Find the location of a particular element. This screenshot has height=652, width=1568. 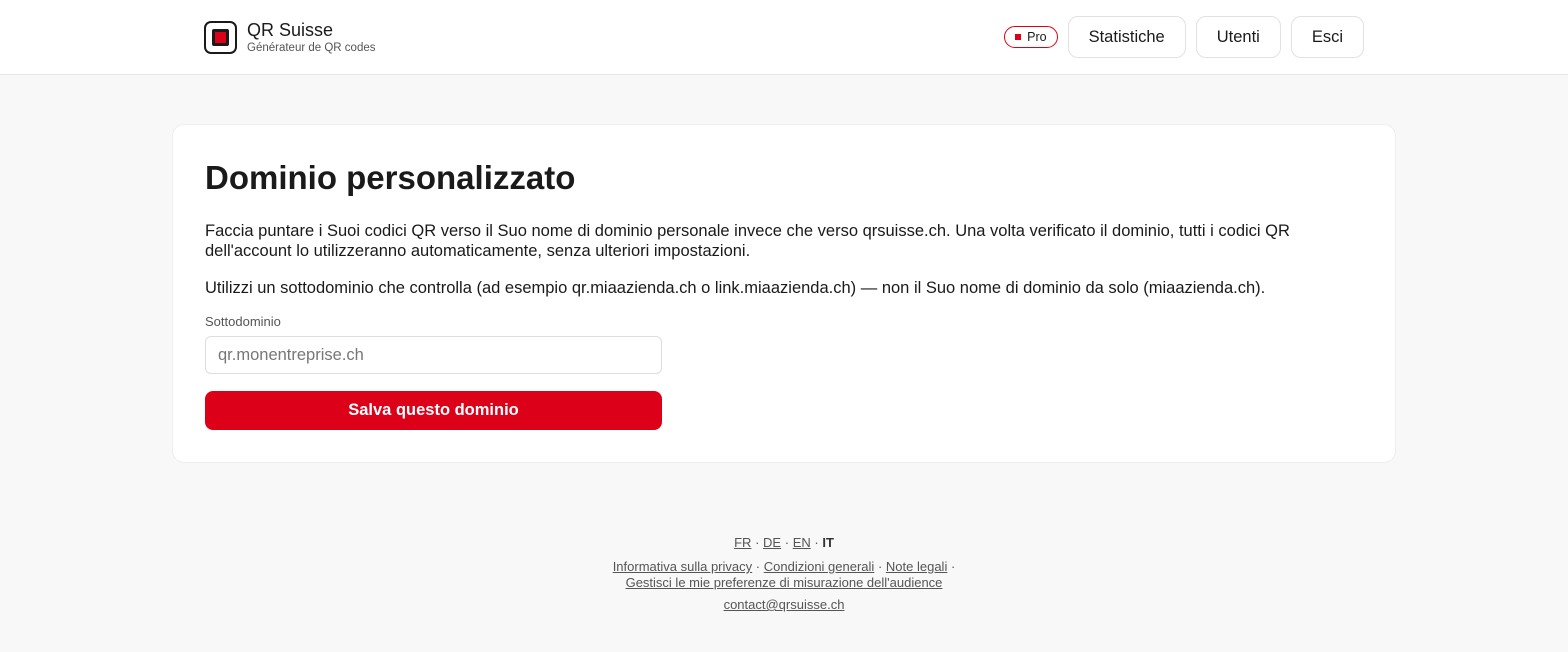

brand: QR Suisse Générateur de QR codes is located at coordinates (290, 37).